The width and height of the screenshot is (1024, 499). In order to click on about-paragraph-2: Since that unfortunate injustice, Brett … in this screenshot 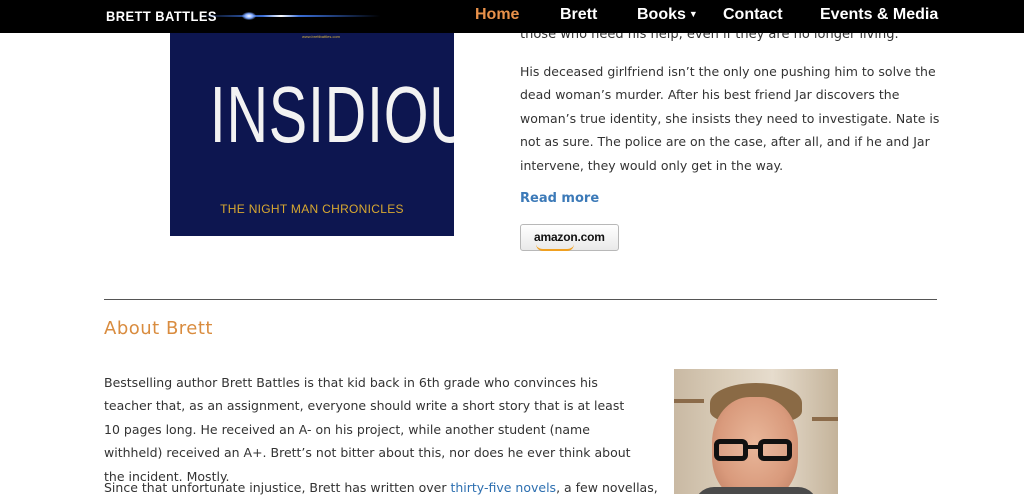, I will do `click(384, 487)`.